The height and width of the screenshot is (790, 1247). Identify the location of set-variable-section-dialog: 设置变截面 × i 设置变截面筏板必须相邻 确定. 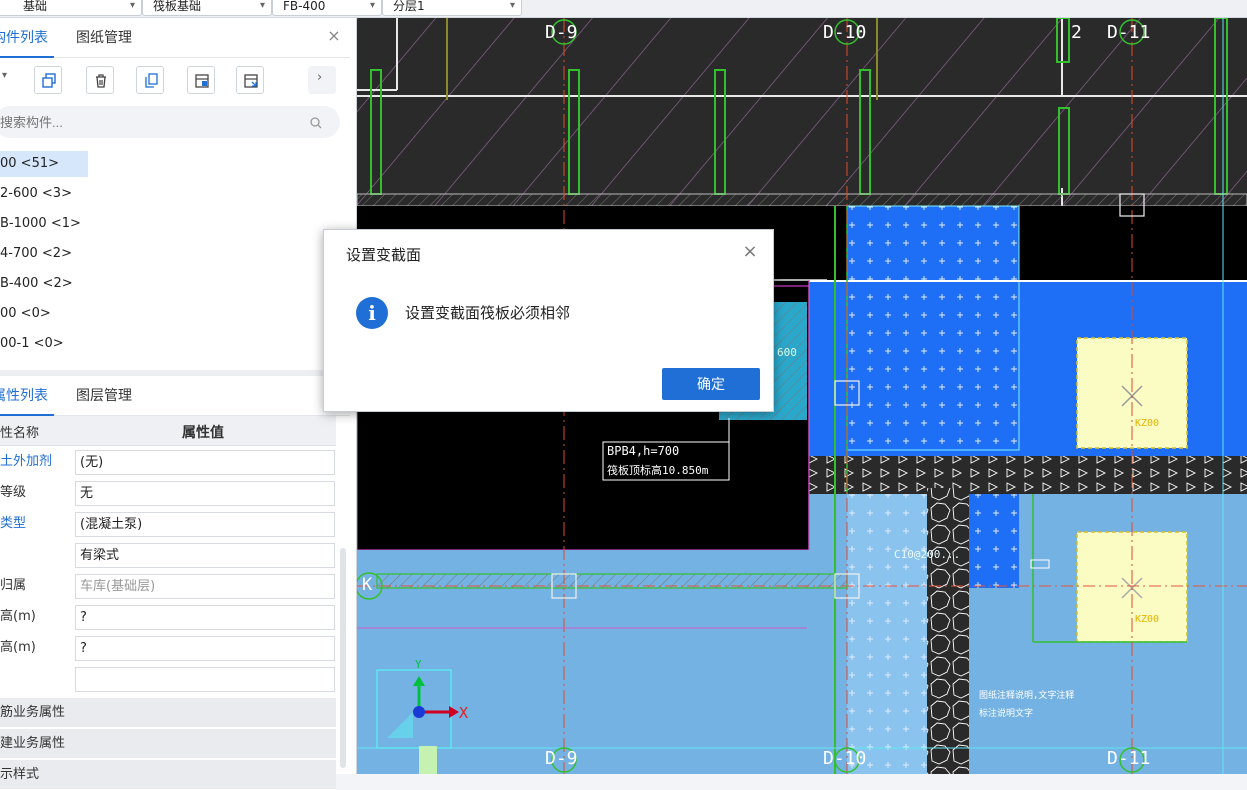
(548, 320).